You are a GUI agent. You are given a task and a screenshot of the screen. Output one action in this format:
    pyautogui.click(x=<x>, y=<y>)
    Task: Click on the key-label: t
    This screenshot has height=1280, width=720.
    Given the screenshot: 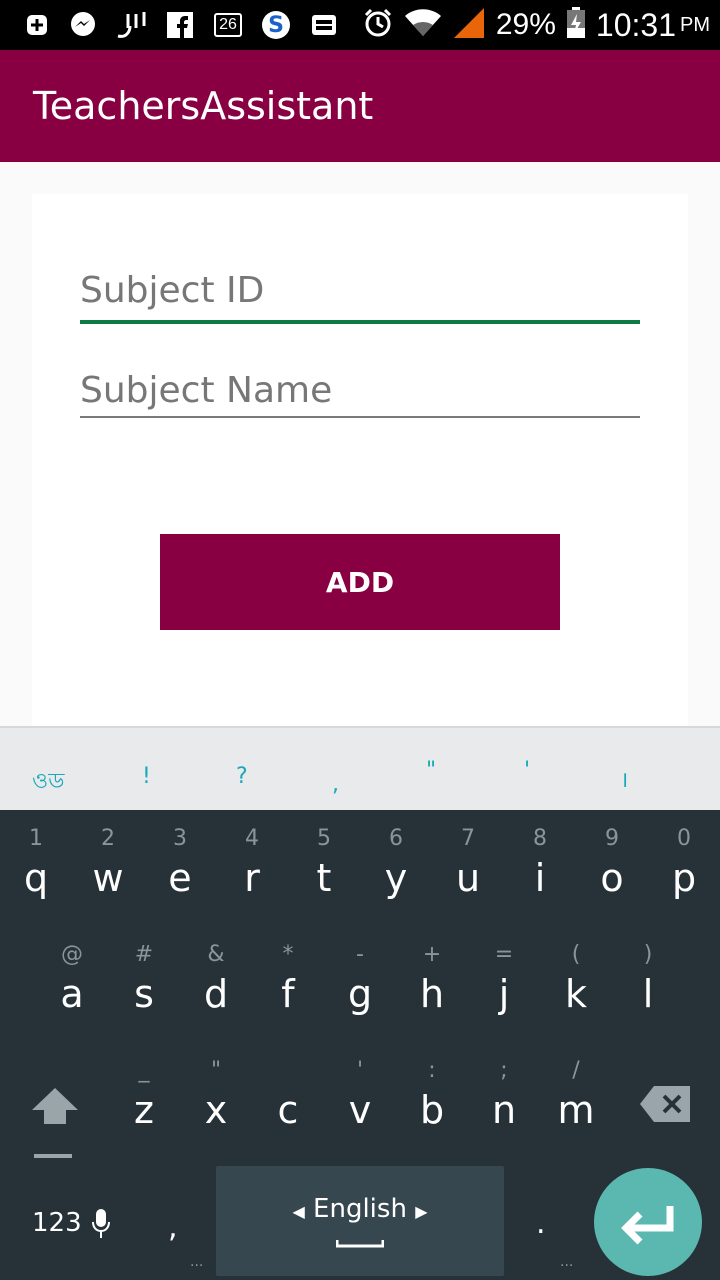 What is the action you would take?
    pyautogui.click(x=324, y=878)
    